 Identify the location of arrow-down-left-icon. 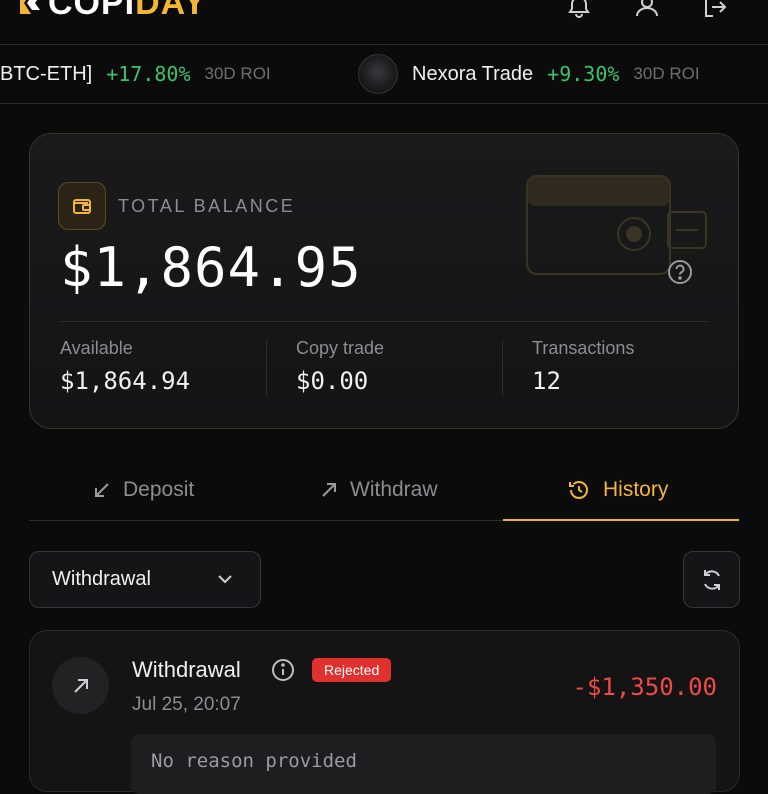
(102, 490).